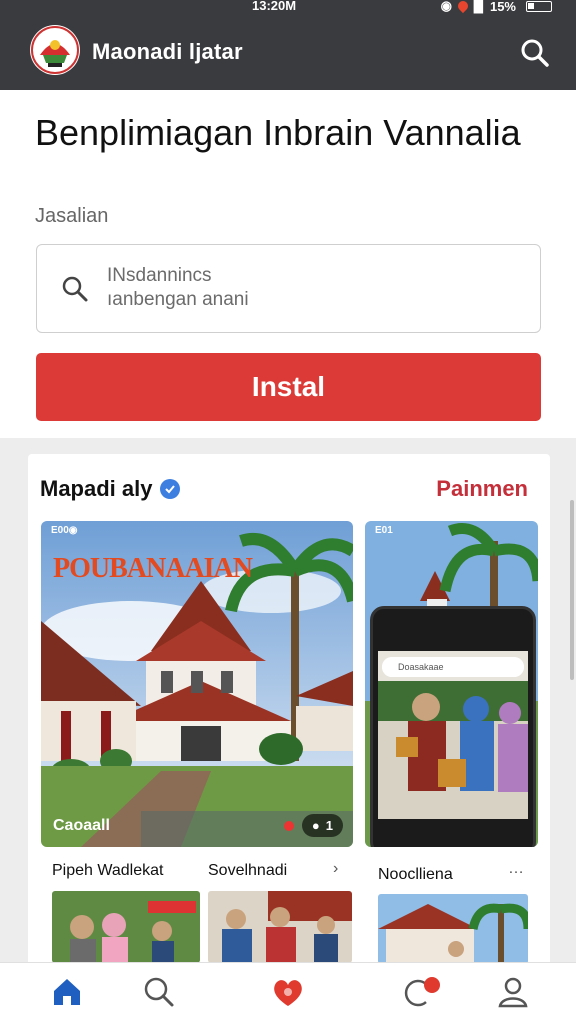 Image resolution: width=576 pixels, height=1024 pixels. Describe the element at coordinates (453, 735) in the screenshot. I see `phone-screen: Doasakaae Doasakaae` at that location.